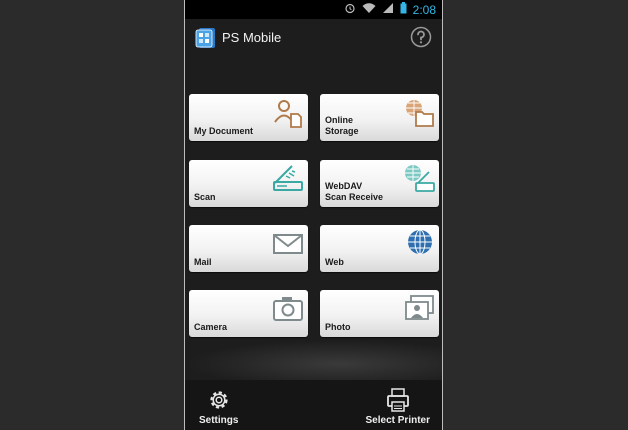  Describe the element at coordinates (248, 313) in the screenshot. I see `tile-camera: Camera` at that location.